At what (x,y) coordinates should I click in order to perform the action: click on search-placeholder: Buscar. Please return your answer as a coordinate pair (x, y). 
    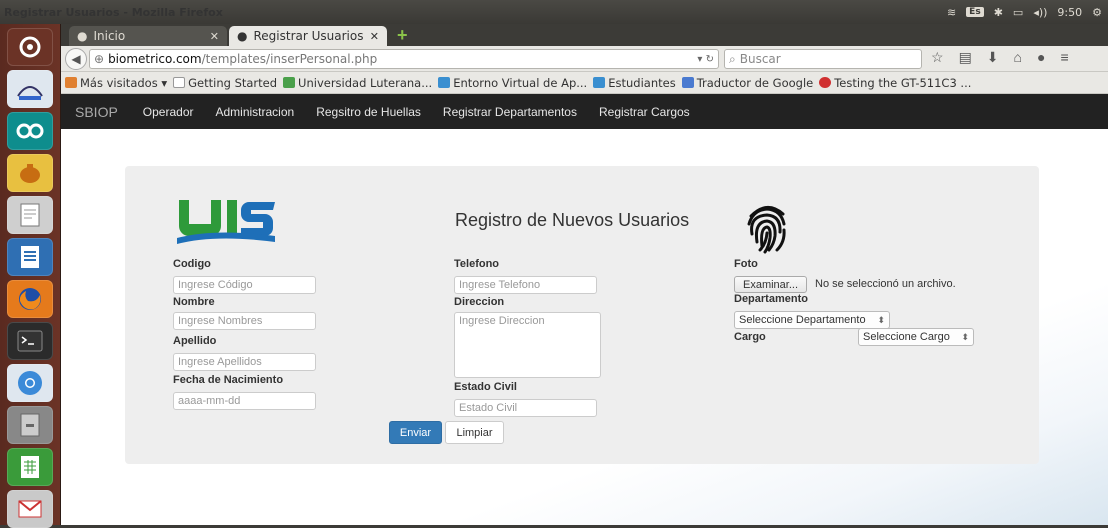
    Looking at the image, I should click on (760, 59).